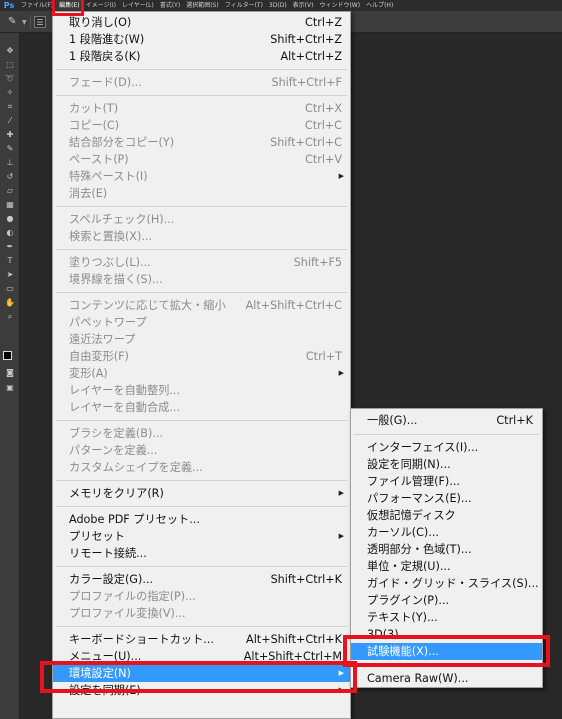  Describe the element at coordinates (12, 21) in the screenshot. I see `brush-tool-icon: ✎` at that location.